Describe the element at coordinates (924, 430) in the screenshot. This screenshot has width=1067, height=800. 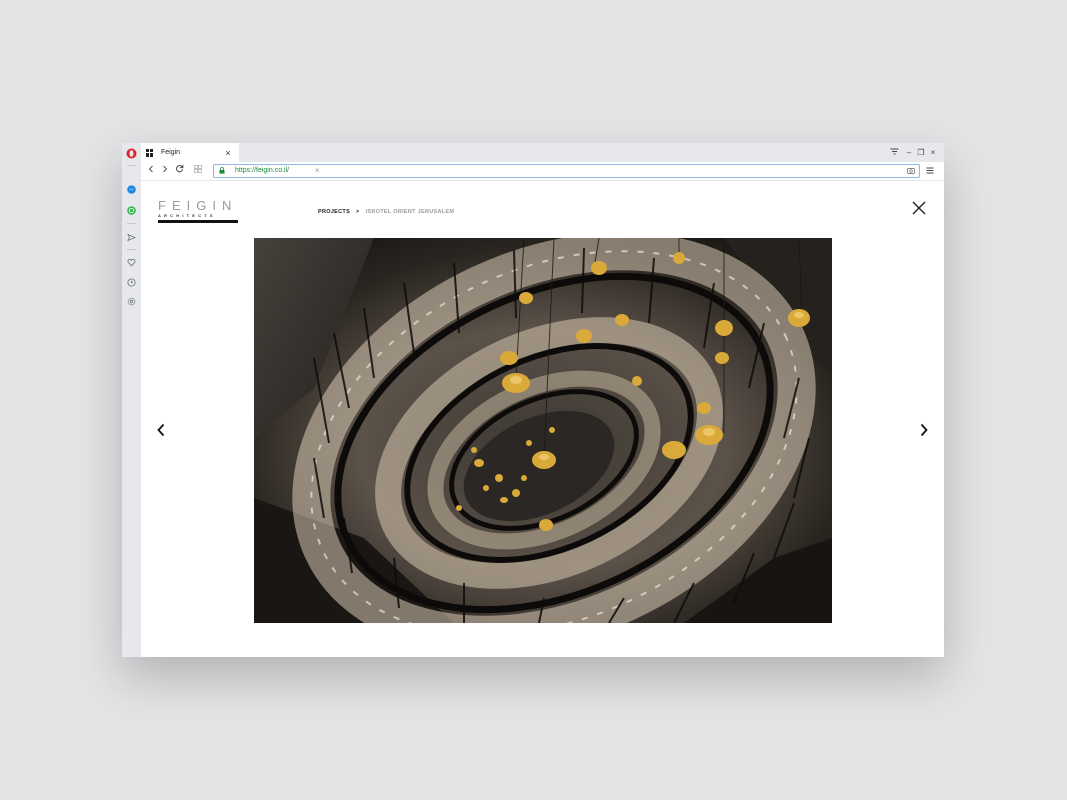
I see `chevron-right-icon` at that location.